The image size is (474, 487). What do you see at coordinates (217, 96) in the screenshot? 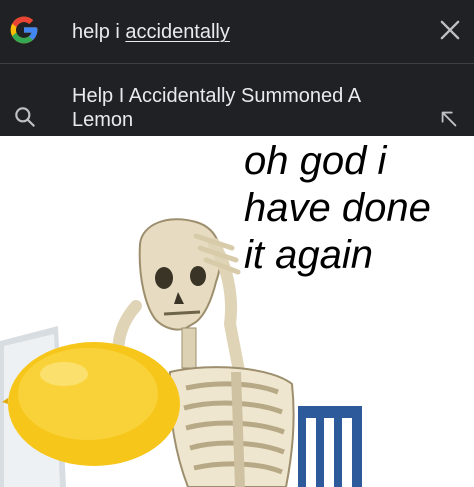
I see `suggestion-line-1: Help I Accidentally Summoned A` at bounding box center [217, 96].